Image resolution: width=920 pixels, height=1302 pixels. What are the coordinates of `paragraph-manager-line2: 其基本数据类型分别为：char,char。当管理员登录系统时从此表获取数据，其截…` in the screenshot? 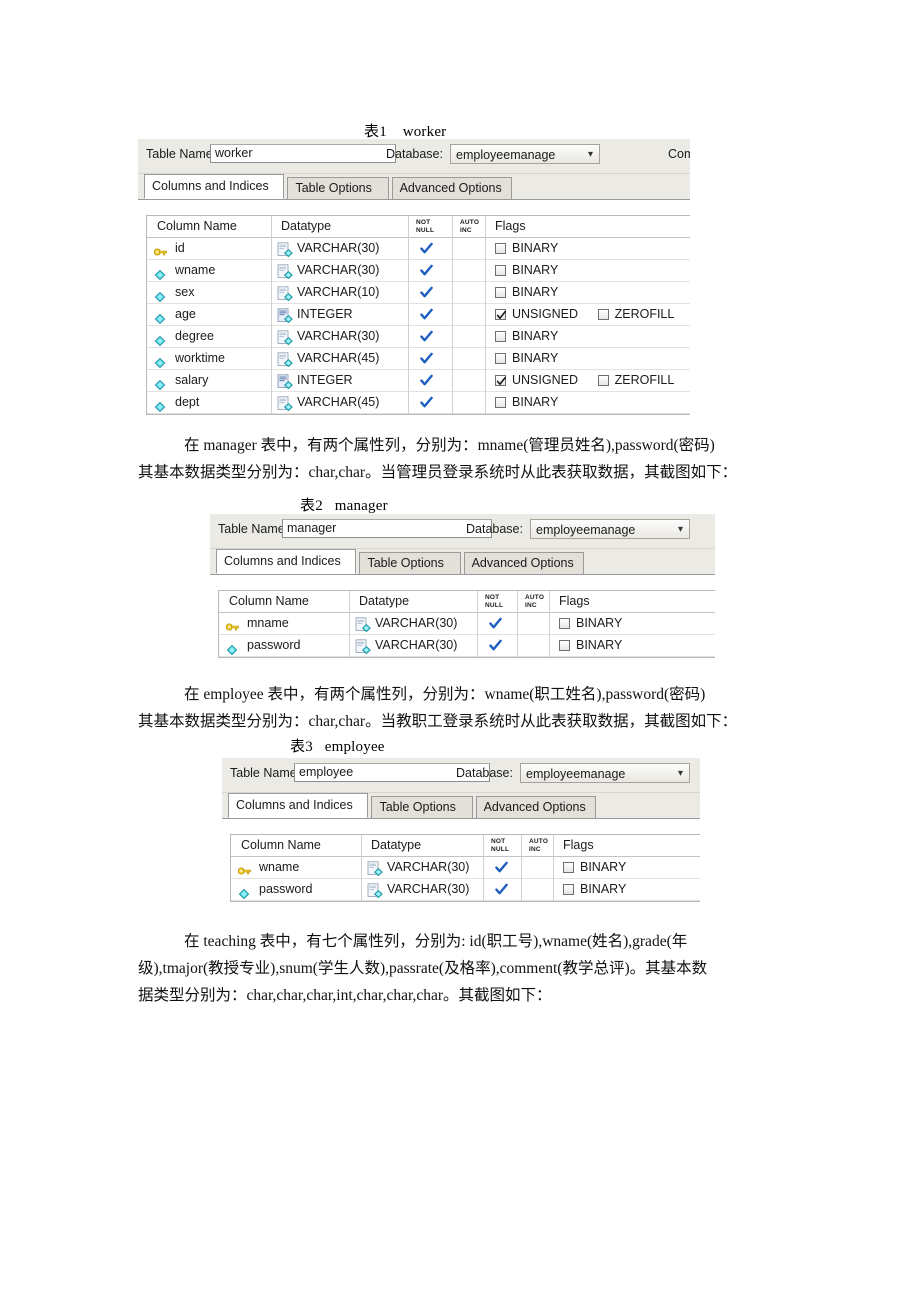 It's located at (438, 472).